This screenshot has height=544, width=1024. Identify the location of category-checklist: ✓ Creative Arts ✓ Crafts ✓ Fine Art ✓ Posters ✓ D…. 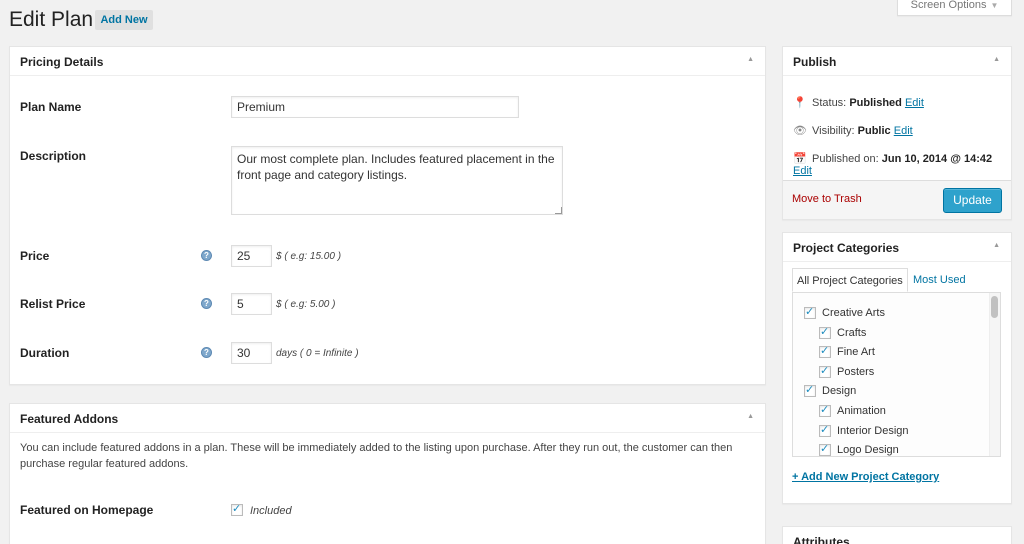
(896, 374).